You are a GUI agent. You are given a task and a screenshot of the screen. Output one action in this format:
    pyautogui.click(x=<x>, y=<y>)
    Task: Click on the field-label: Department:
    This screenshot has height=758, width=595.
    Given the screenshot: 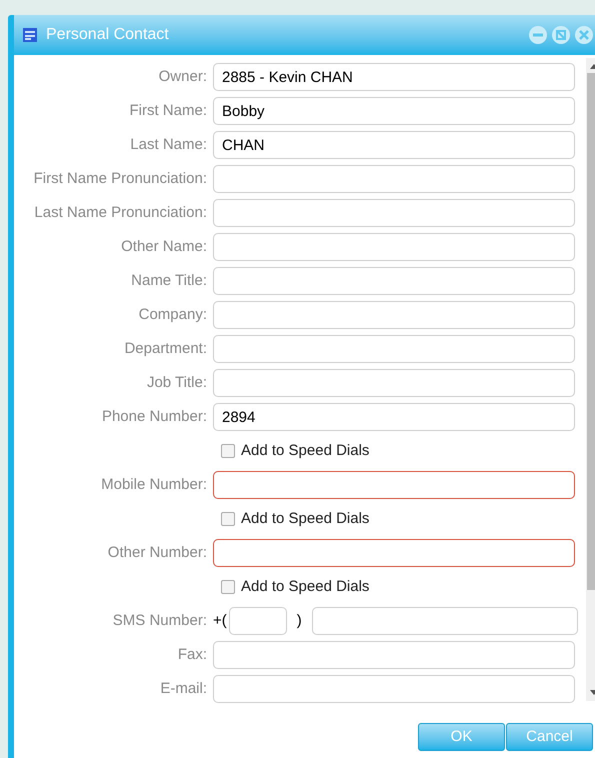 What is the action you would take?
    pyautogui.click(x=165, y=348)
    